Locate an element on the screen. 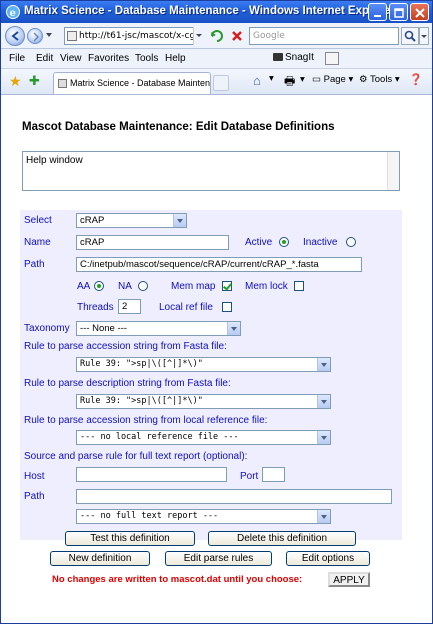 The image size is (433, 624). search-options-icon is located at coordinates (424, 36).